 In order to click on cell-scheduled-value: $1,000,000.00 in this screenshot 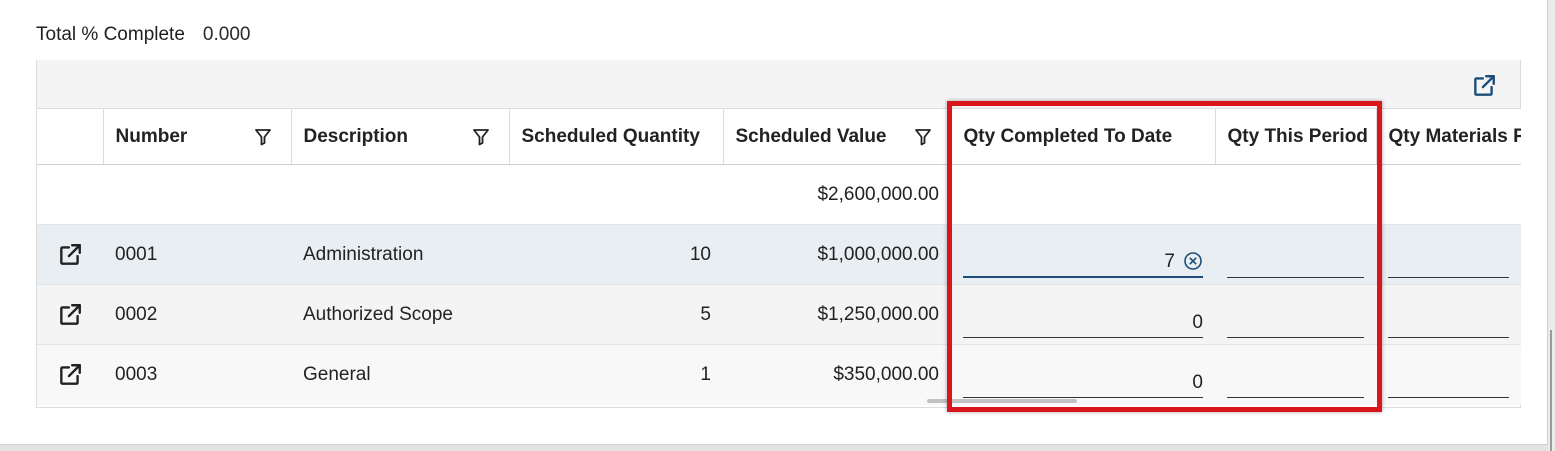, I will do `click(837, 254)`.